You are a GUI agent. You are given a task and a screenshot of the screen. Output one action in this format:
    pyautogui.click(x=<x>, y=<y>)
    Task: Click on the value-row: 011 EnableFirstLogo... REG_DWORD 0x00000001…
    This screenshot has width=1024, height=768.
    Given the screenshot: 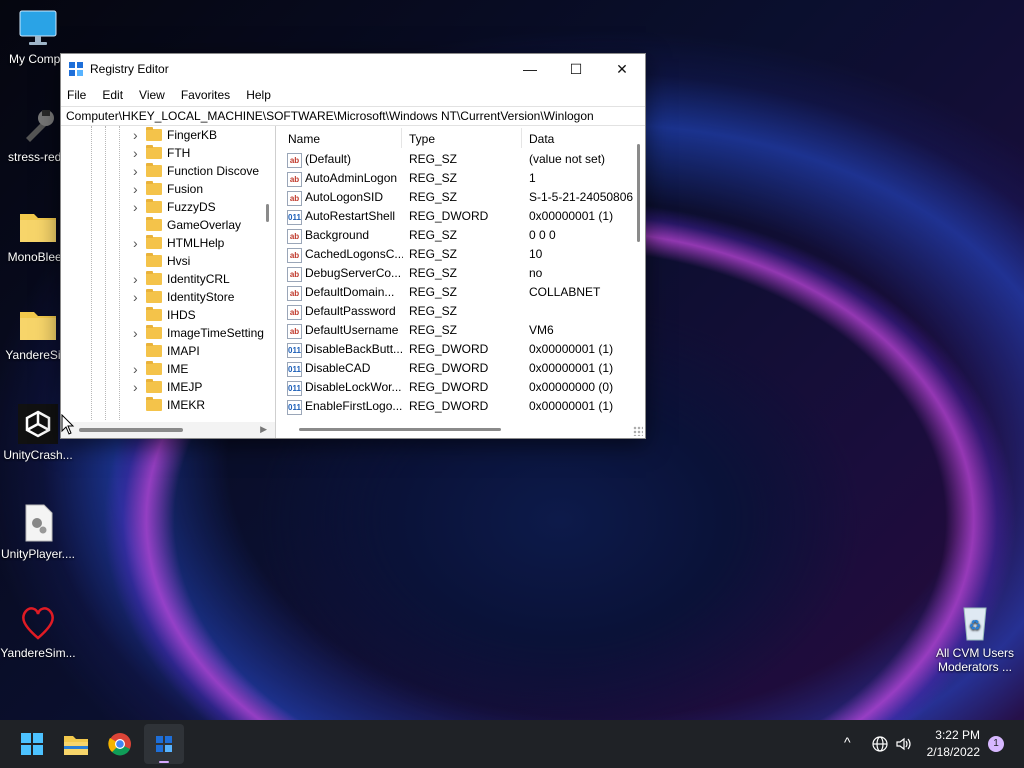 What is the action you would take?
    pyautogui.click(x=455, y=406)
    